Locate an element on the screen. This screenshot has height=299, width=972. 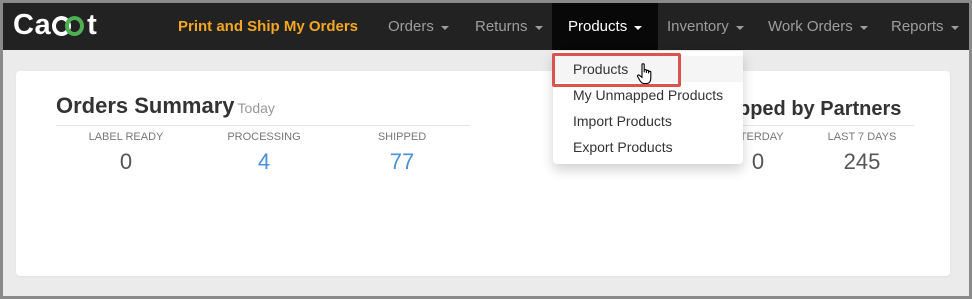
stat-label: PROCESSING is located at coordinates (264, 137).